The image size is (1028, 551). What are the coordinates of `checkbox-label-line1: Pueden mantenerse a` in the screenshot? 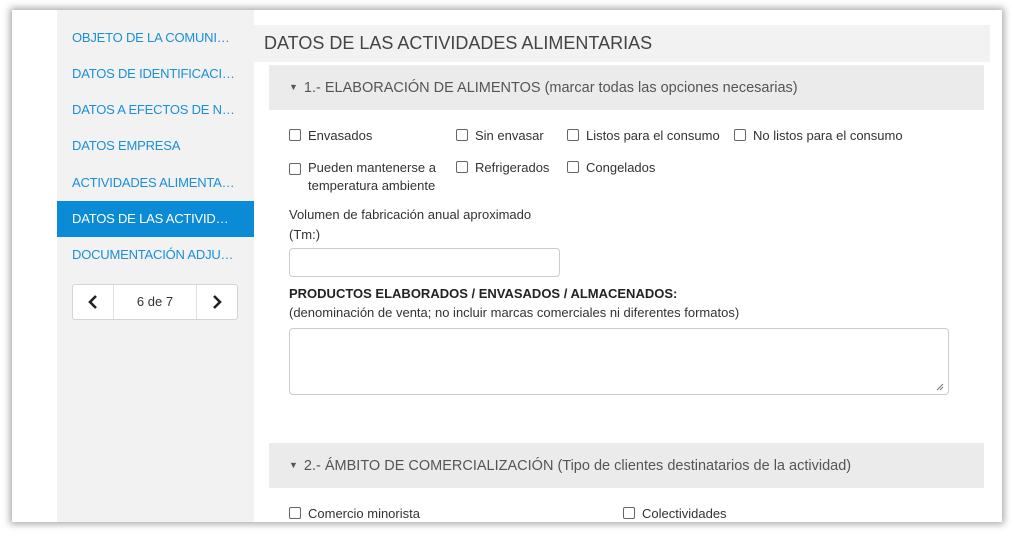 It's located at (372, 167).